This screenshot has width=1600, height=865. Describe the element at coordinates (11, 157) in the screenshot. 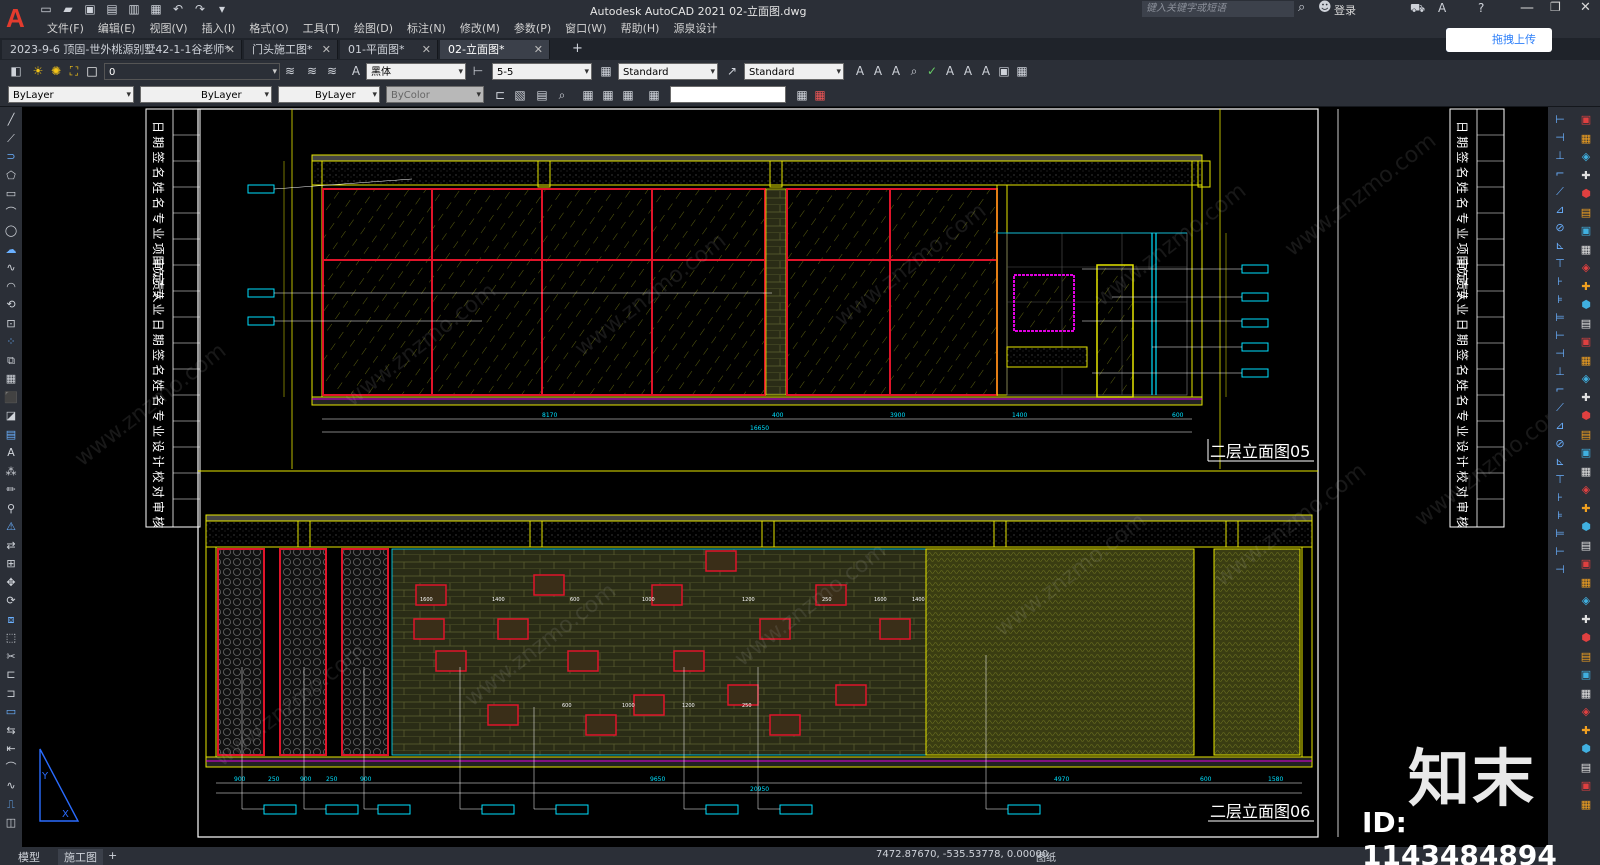

I see `draw-tool-icon: ⊃` at that location.